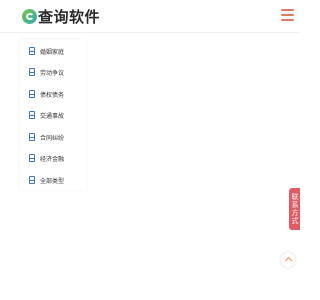 The image size is (320, 300). Describe the element at coordinates (69, 16) in the screenshot. I see `logo-text: 查询软件` at that location.